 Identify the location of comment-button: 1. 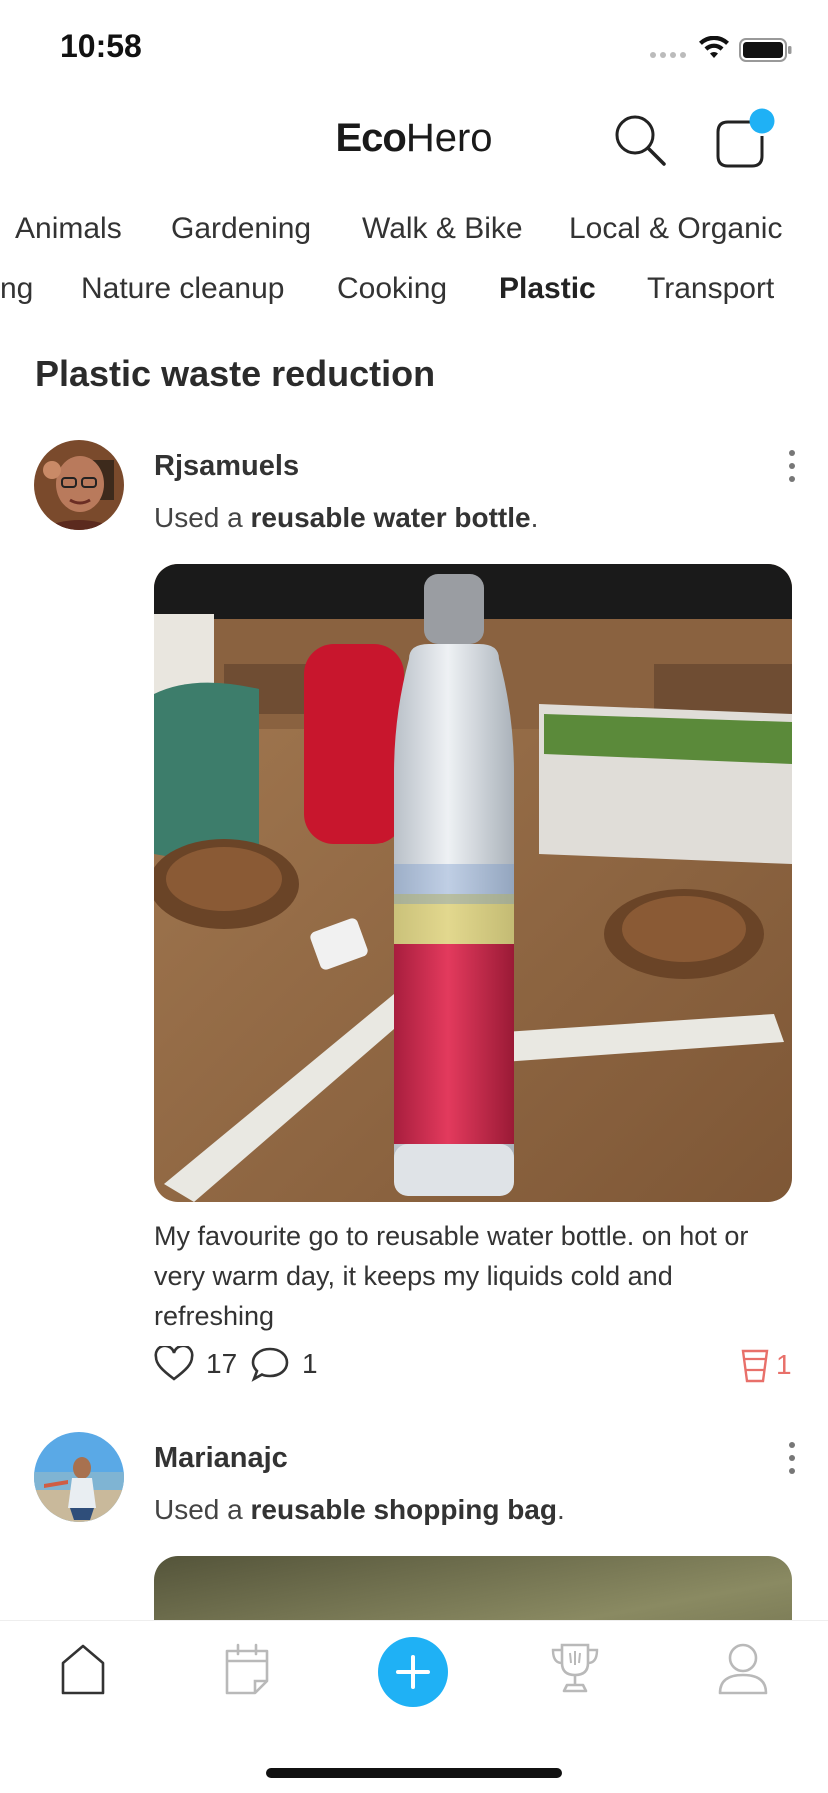
(284, 1364).